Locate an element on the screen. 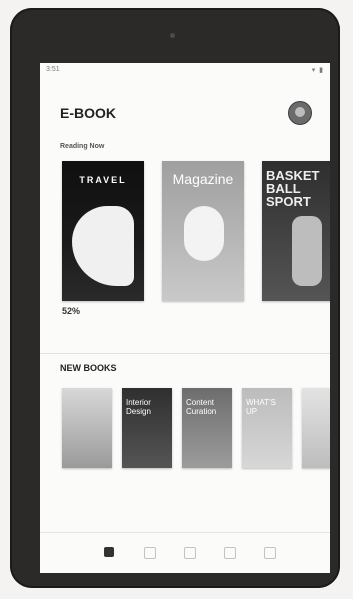 This screenshot has width=353, height=599. new-book-cover: Content Curation is located at coordinates (207, 428).